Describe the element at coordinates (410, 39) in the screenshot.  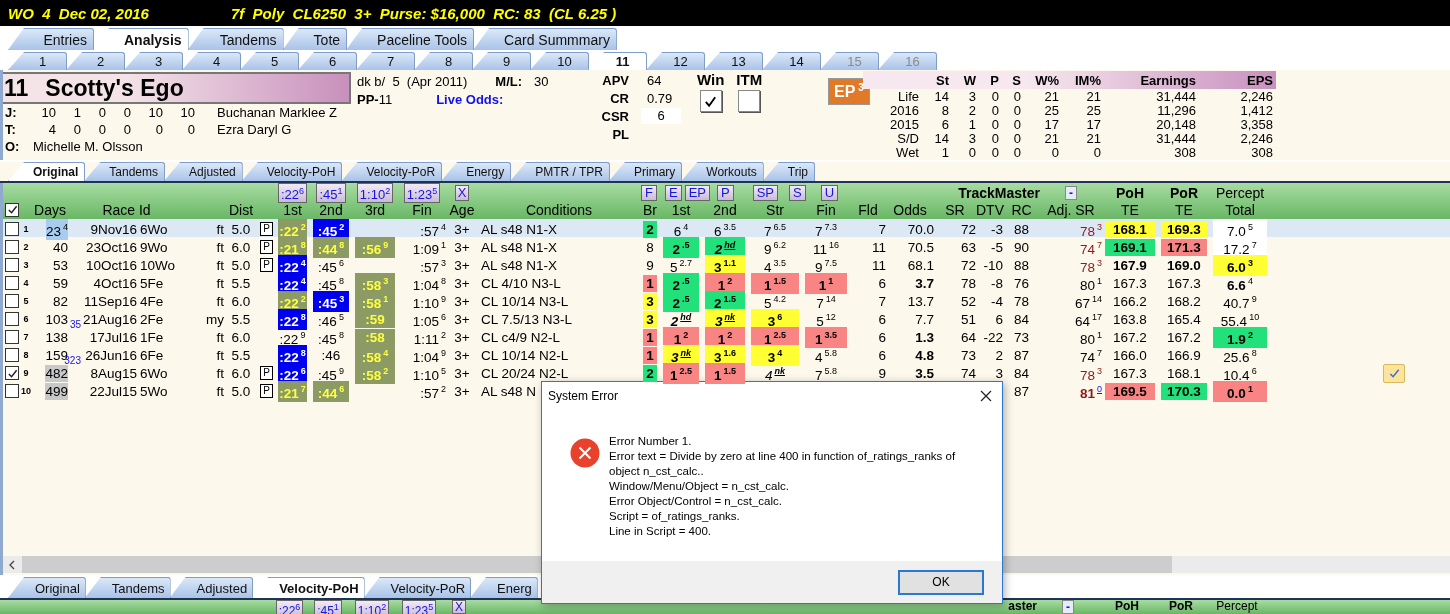
I see `main-tab: Paceline Tools` at that location.